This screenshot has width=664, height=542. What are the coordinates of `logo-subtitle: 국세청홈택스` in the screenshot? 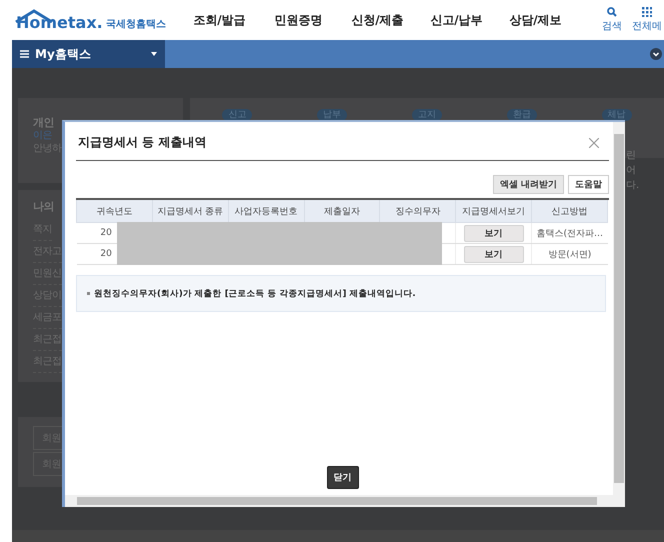 It's located at (136, 25).